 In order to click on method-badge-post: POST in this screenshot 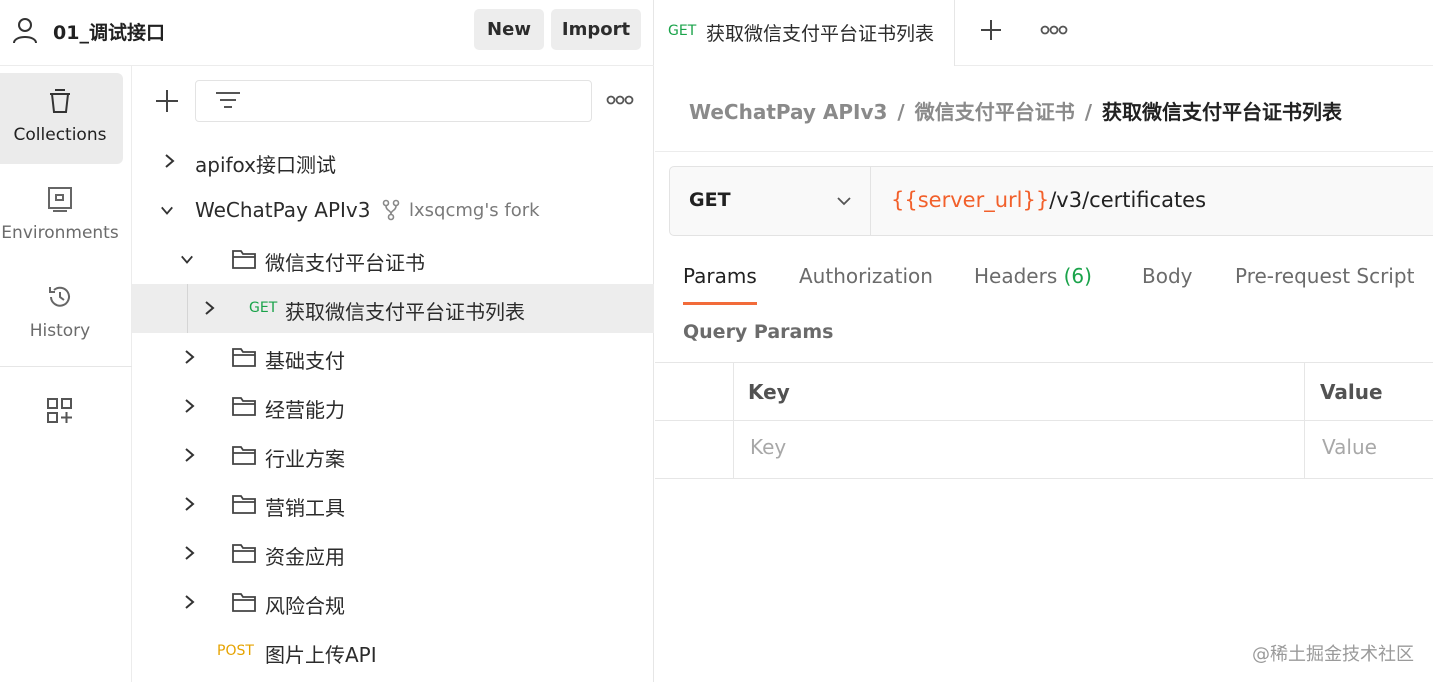, I will do `click(235, 651)`.